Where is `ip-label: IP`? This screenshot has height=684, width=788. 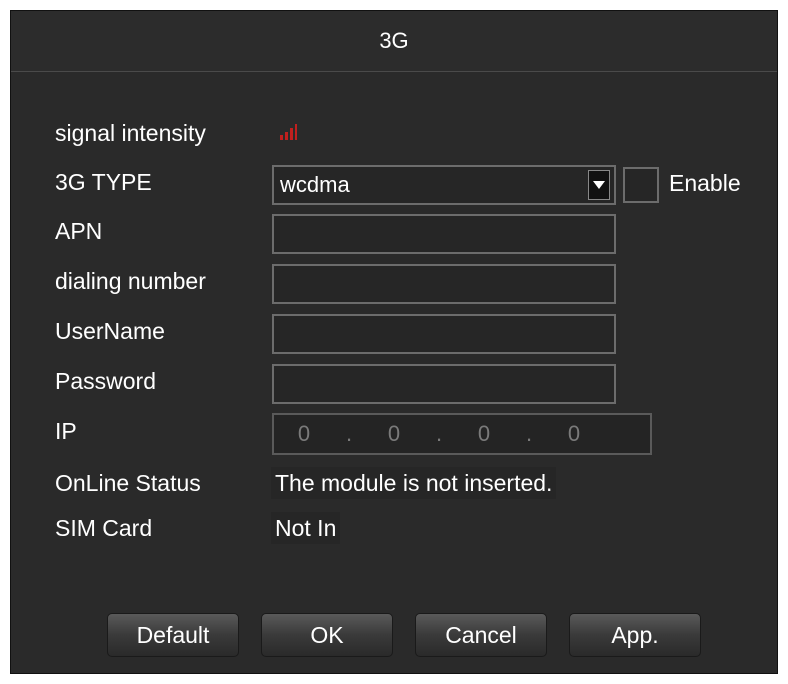
ip-label: IP is located at coordinates (66, 431).